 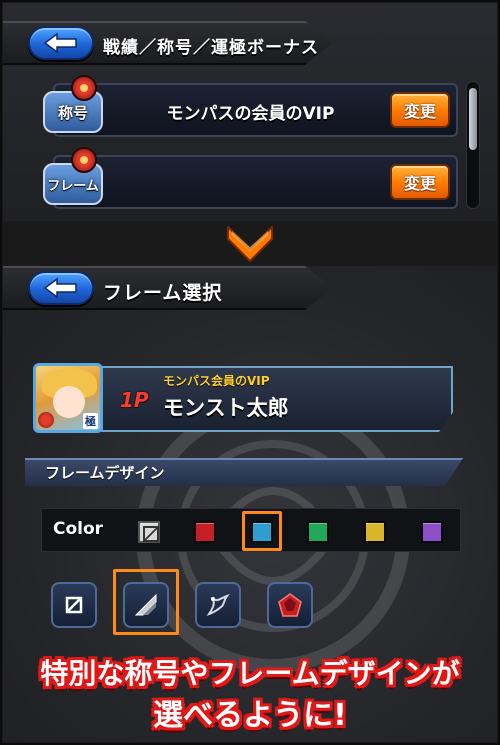 I want to click on avatar-rank-badge: 極, so click(x=90, y=421).